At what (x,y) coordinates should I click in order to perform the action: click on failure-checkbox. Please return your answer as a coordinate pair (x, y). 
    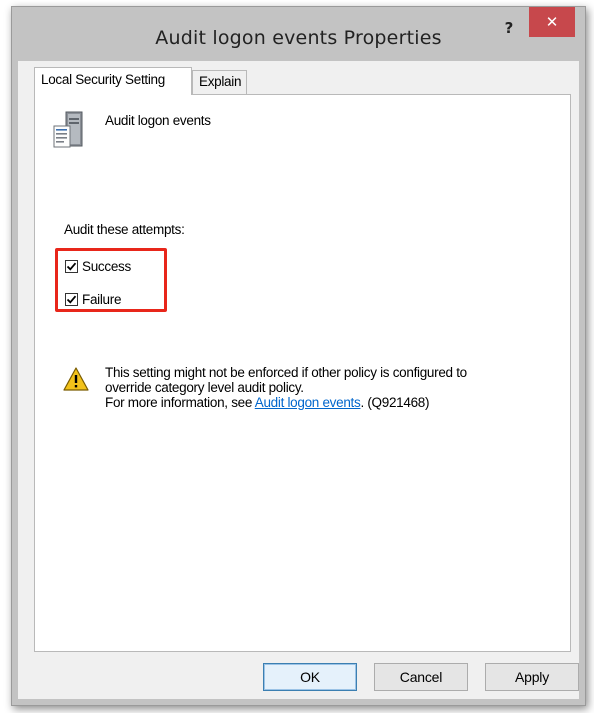
    Looking at the image, I should click on (71, 299).